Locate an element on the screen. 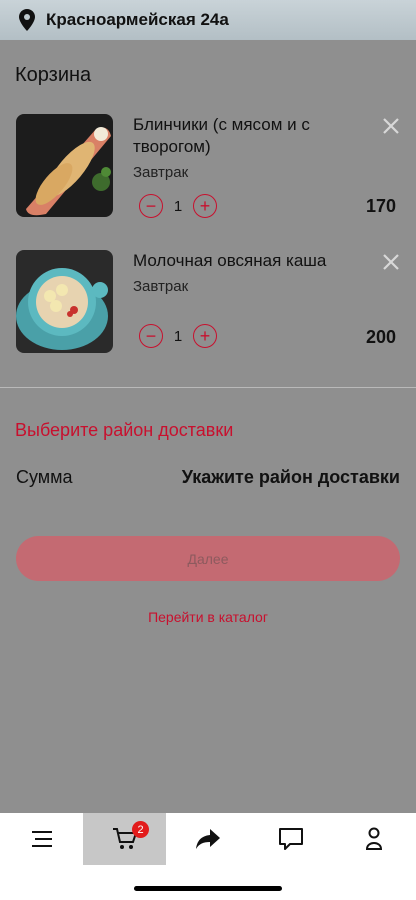 The image size is (416, 900). item-price: 200 is located at coordinates (380, 337).